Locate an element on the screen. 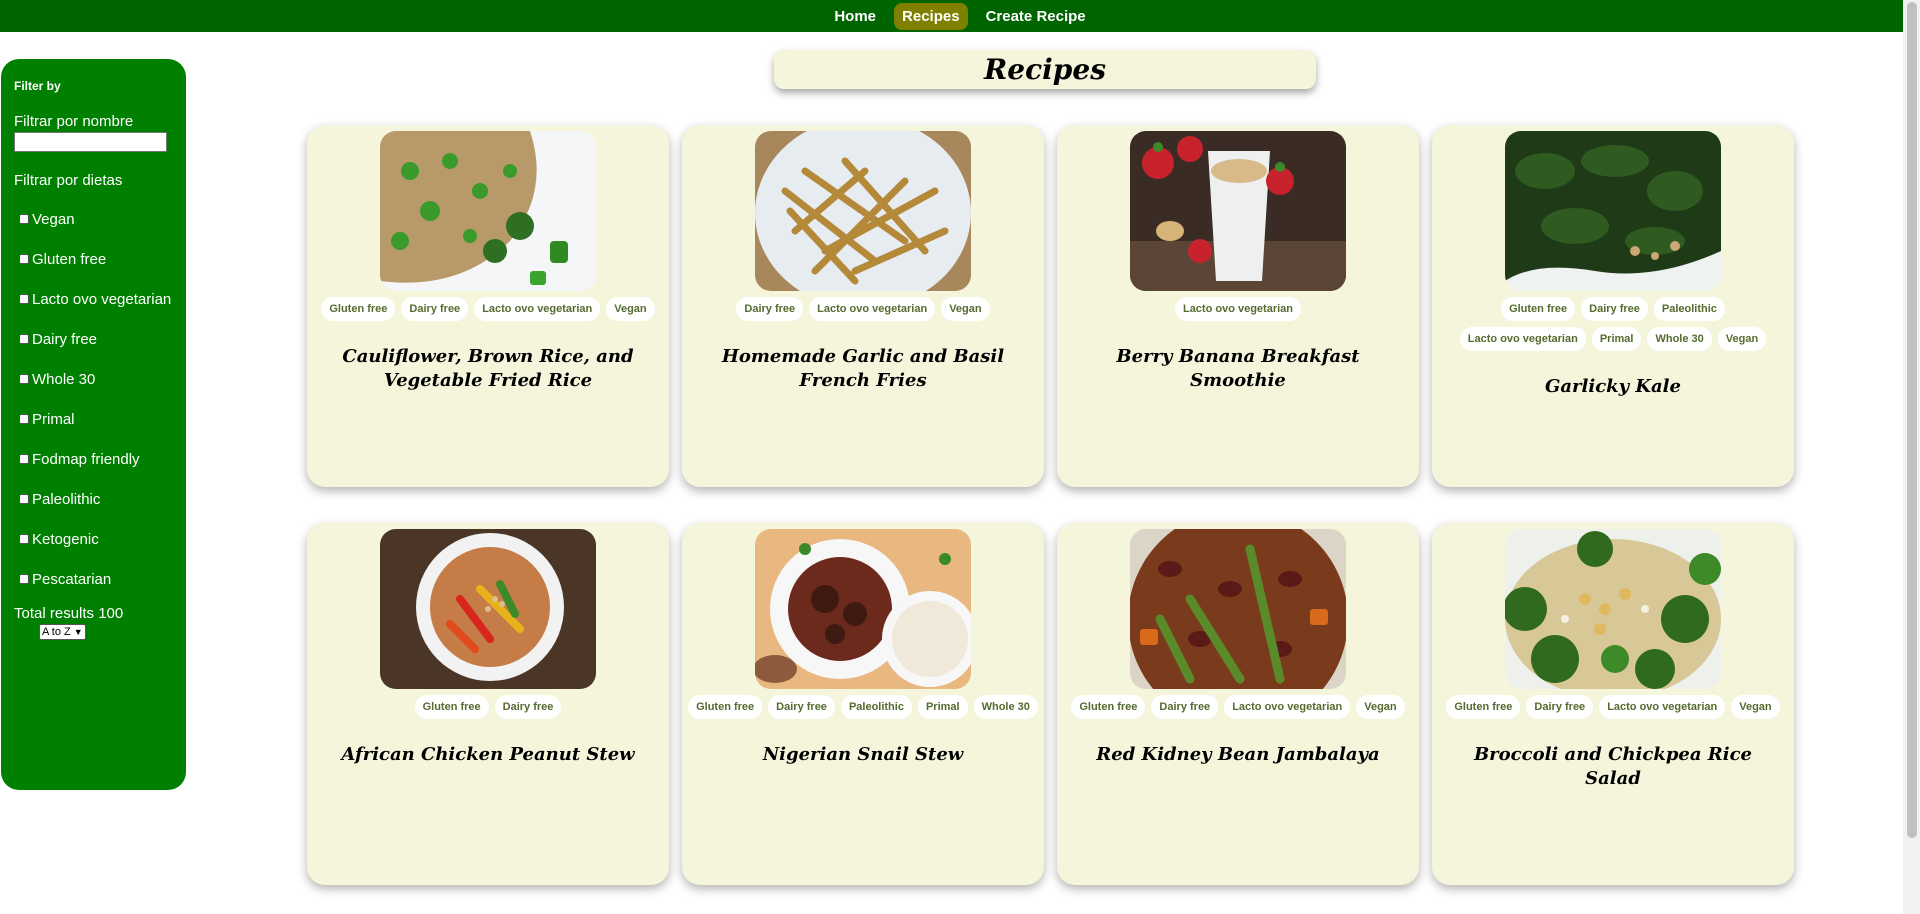  diet-filter-item: Whole 30 is located at coordinates (93, 383).